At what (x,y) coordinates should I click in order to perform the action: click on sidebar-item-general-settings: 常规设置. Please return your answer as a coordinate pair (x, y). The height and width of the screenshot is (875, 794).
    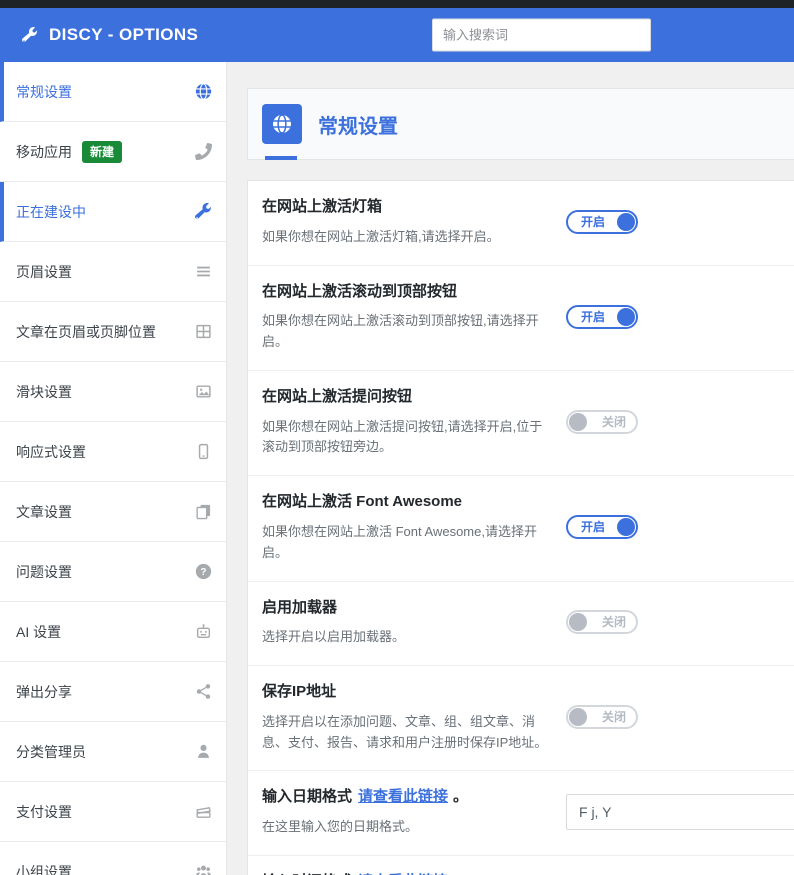
    Looking at the image, I should click on (113, 92).